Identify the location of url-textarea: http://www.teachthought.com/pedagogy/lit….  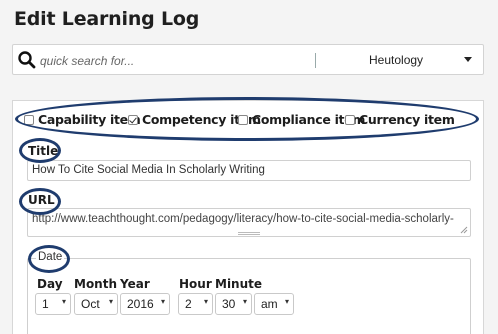
(249, 222).